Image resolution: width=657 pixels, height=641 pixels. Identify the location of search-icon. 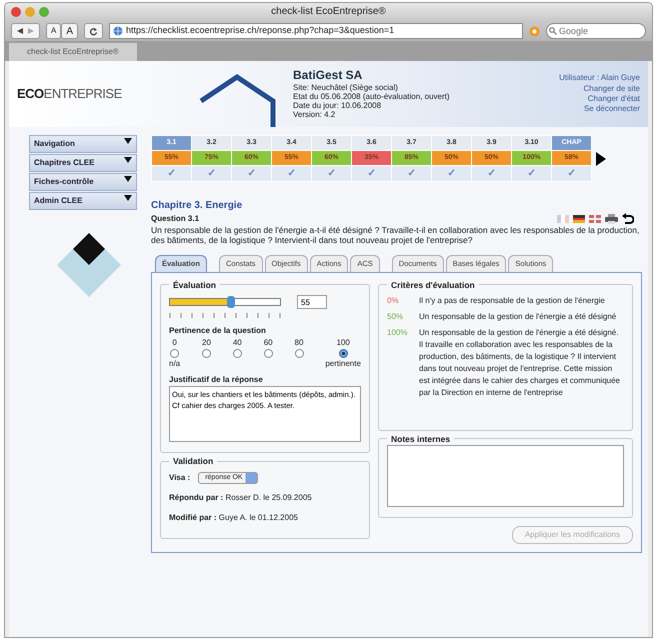
(553, 31).